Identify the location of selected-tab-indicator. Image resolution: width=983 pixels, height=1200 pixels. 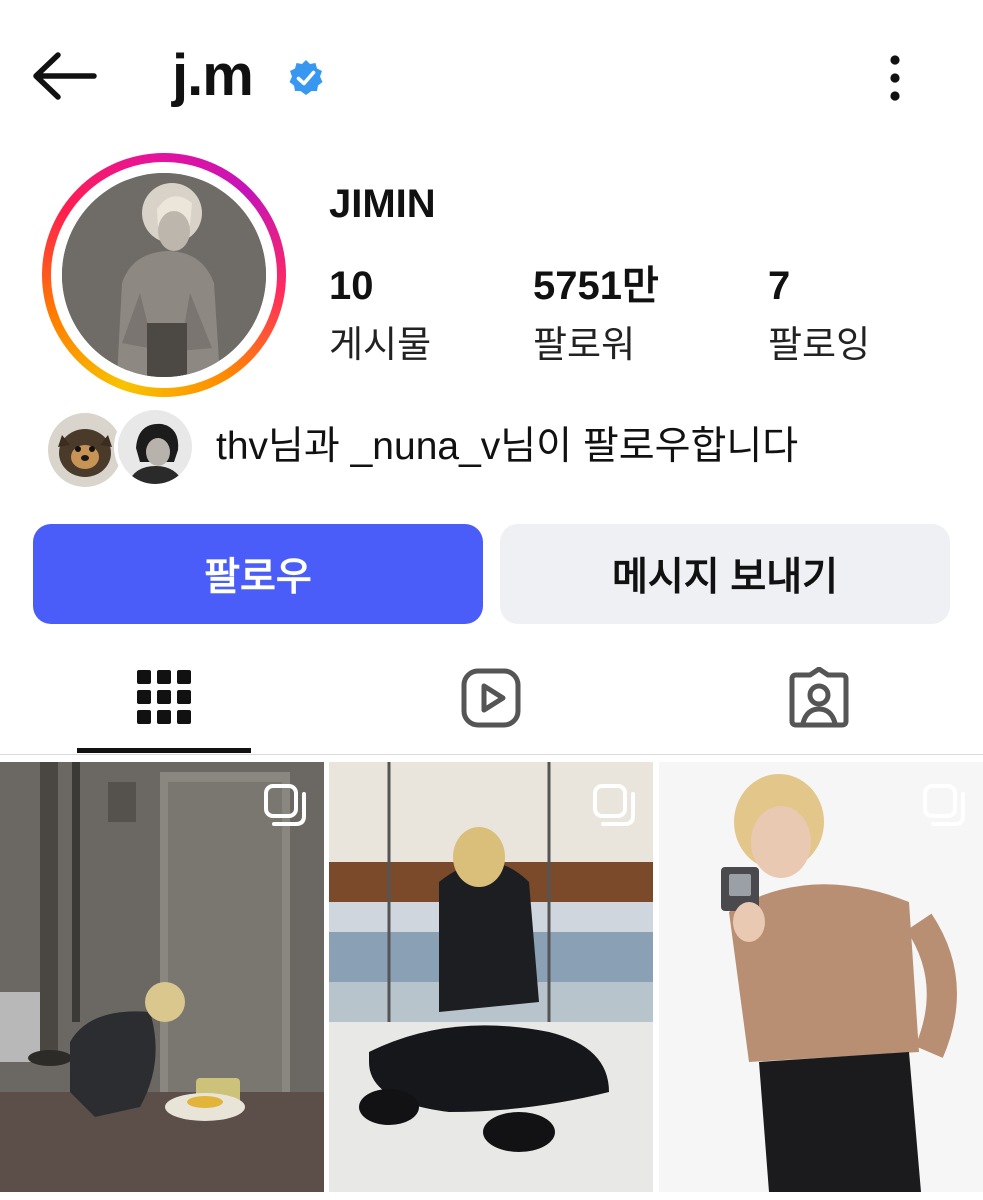
(164, 750).